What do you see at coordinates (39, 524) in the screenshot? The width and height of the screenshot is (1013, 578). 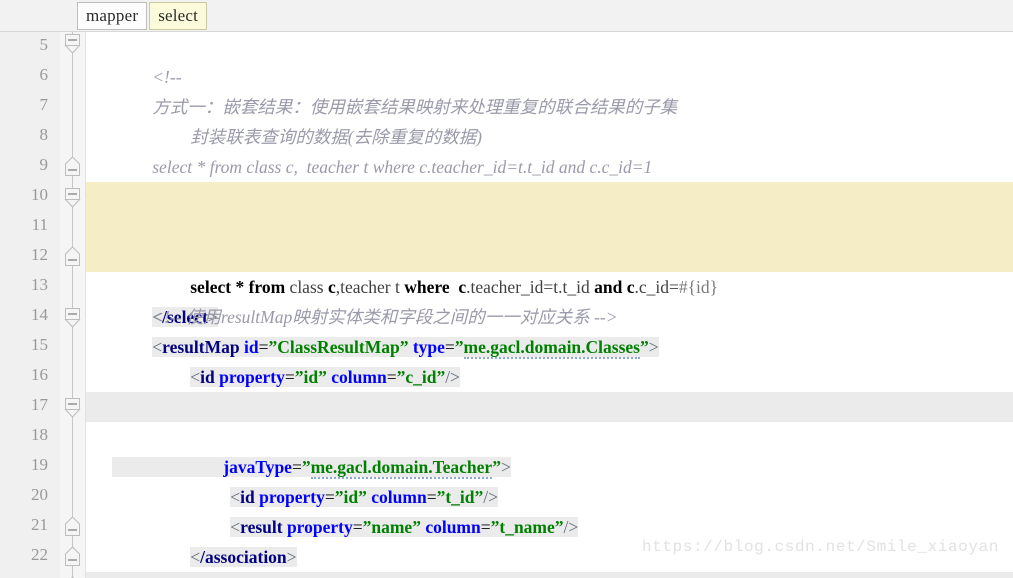 I see `line-number: 21` at bounding box center [39, 524].